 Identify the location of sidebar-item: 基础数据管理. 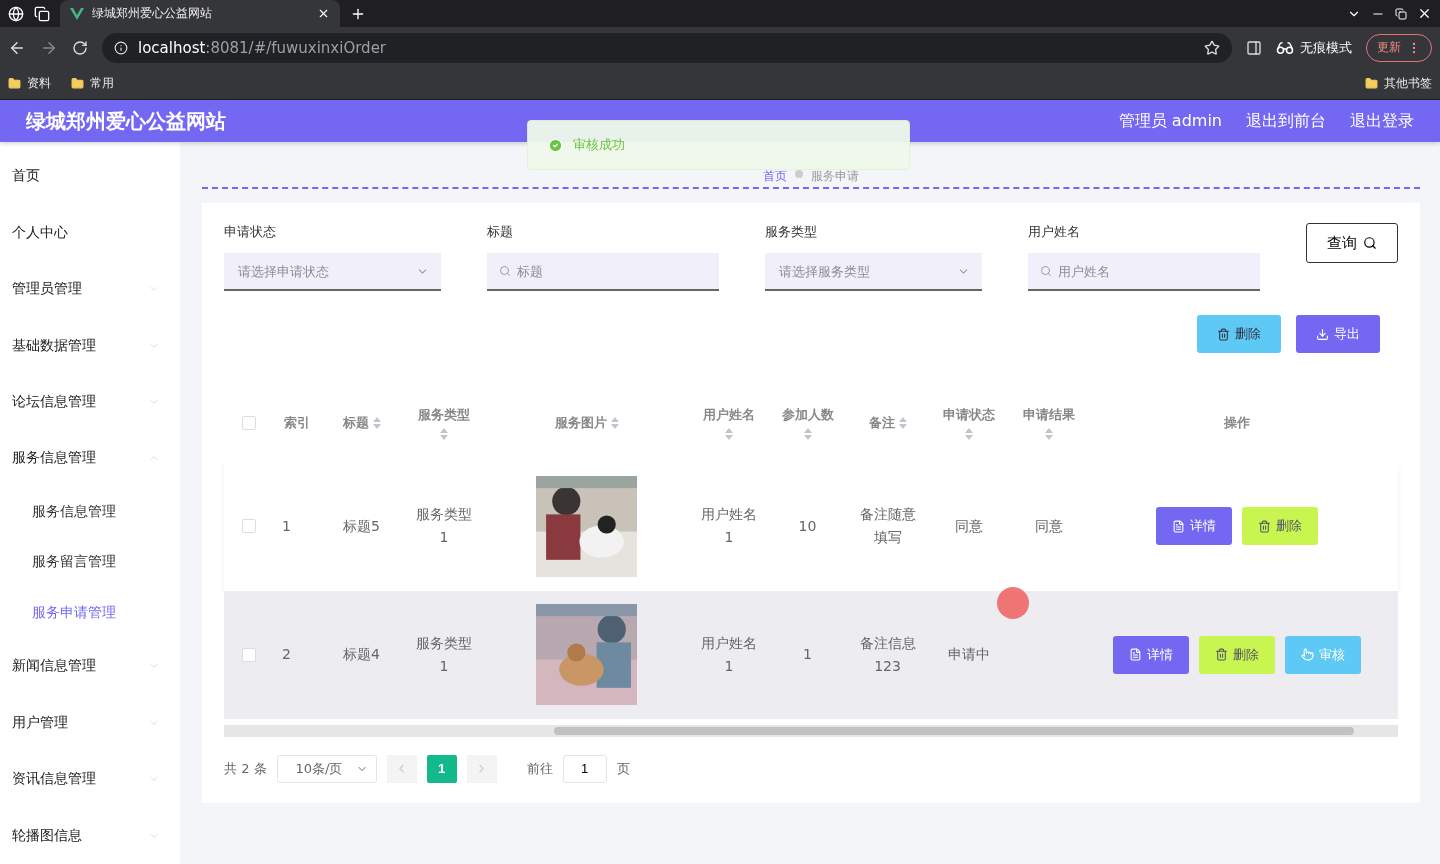
(90, 345).